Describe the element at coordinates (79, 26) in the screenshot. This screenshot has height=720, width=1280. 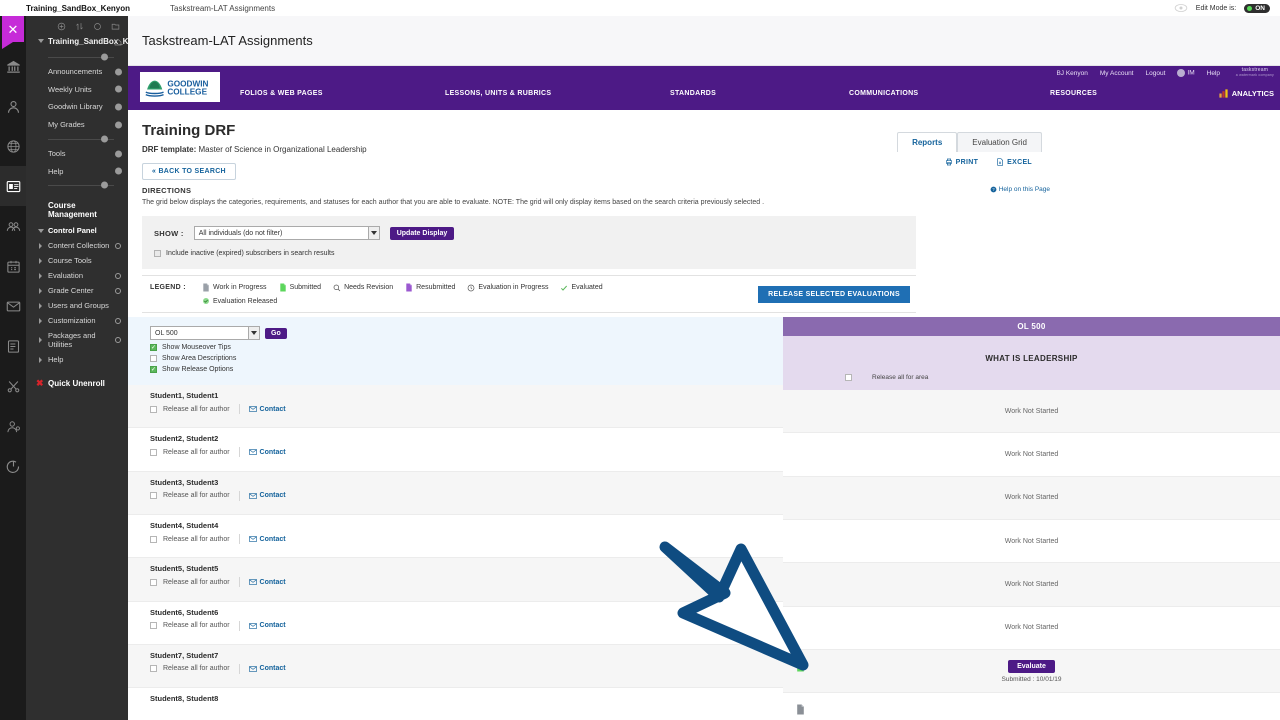
I see `reorder-icon` at that location.